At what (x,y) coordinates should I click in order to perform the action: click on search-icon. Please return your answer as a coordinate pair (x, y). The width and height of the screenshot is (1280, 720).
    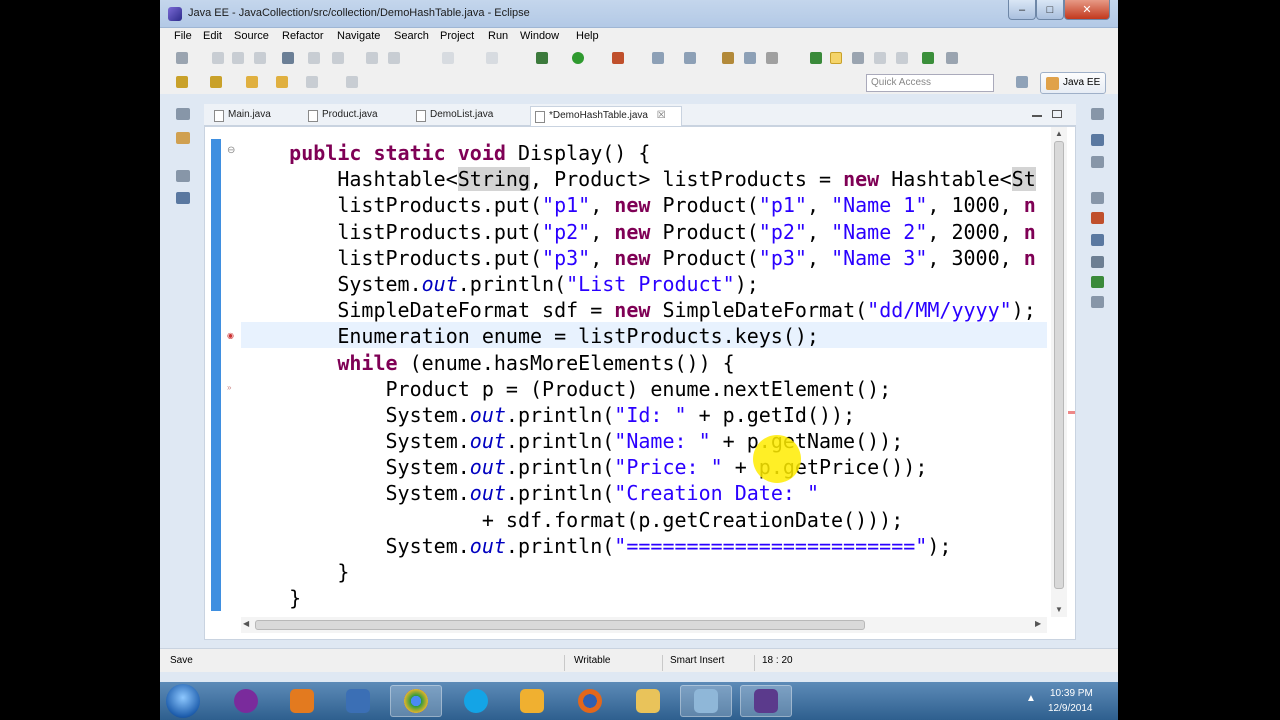
    Looking at the image, I should click on (750, 58).